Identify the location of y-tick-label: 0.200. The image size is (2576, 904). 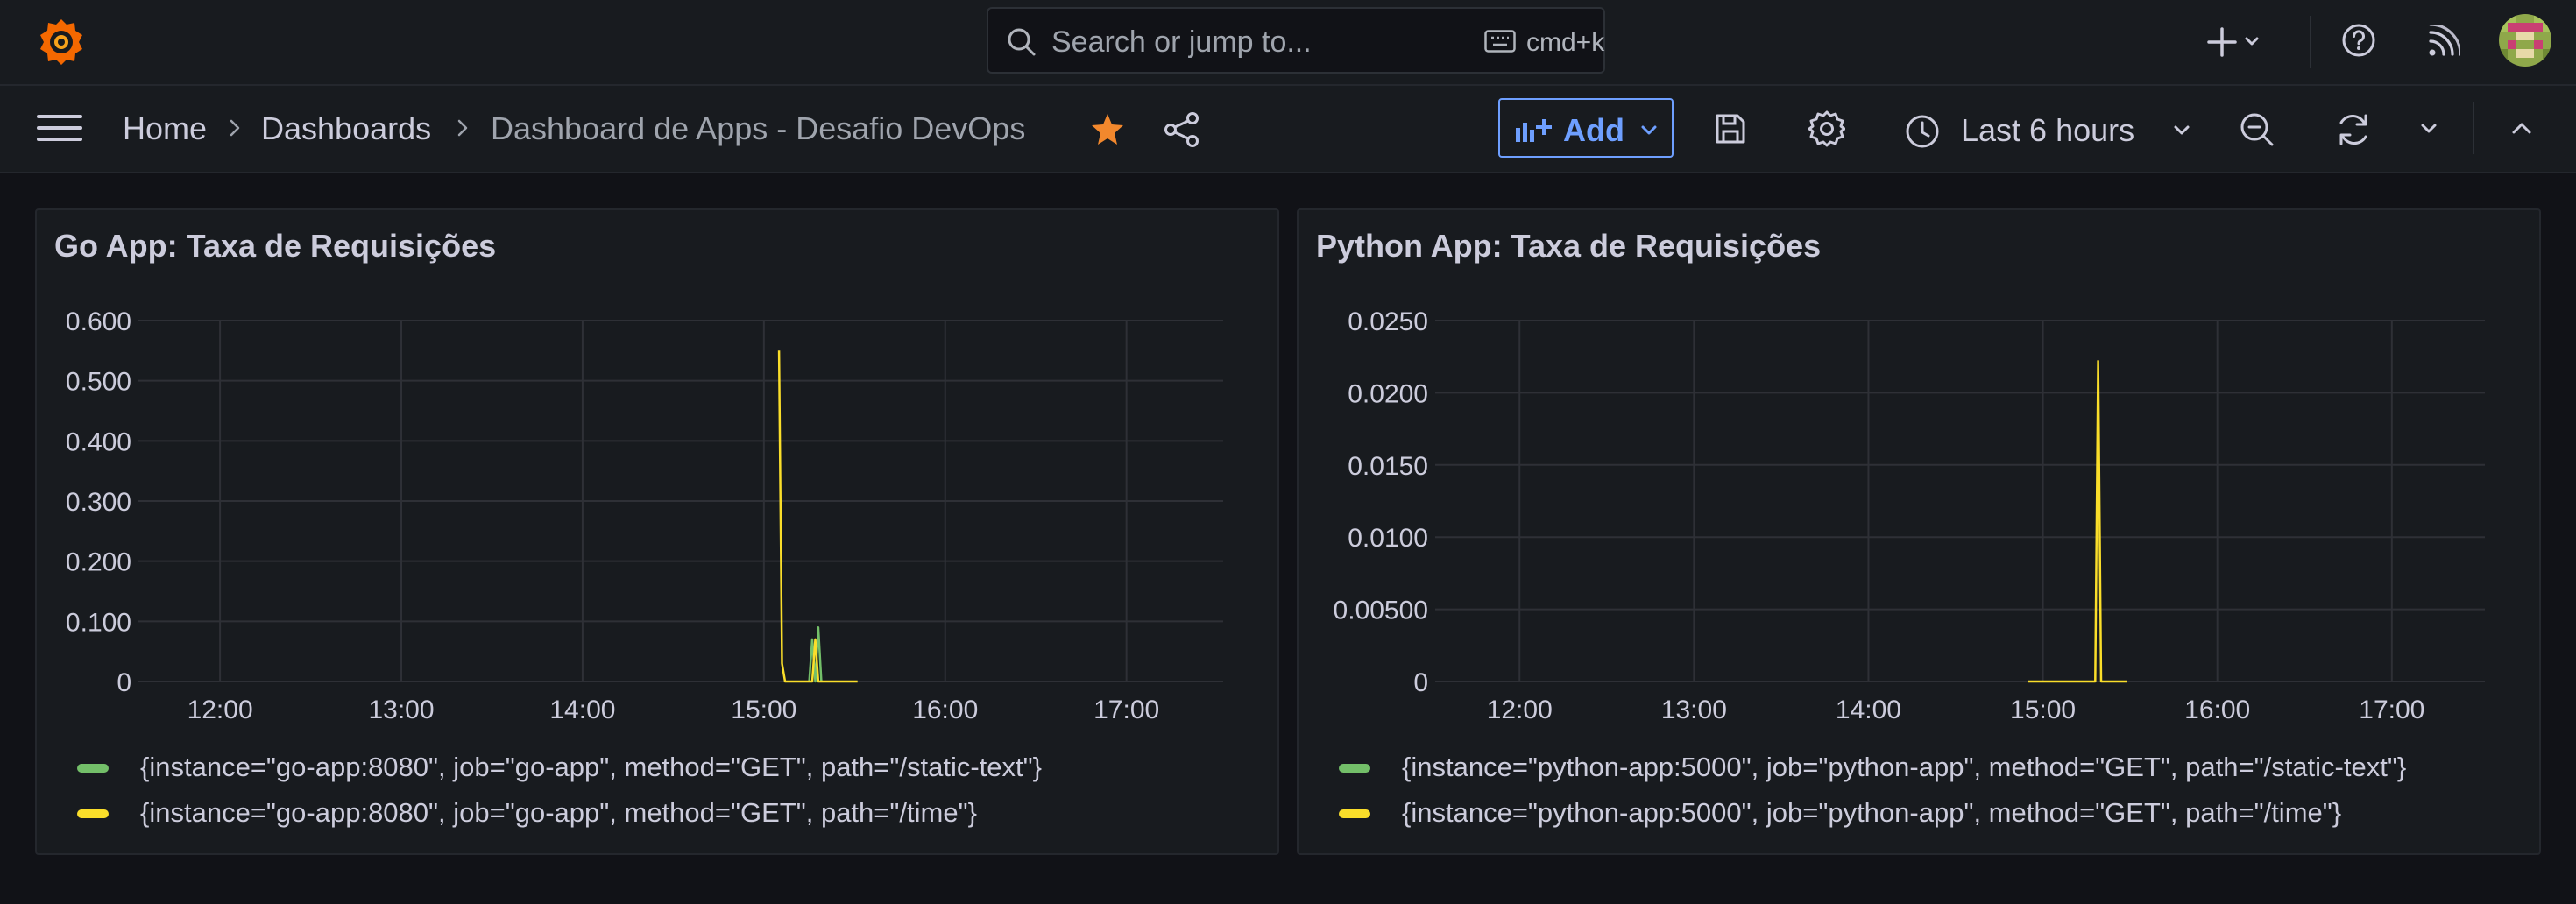
(98, 562).